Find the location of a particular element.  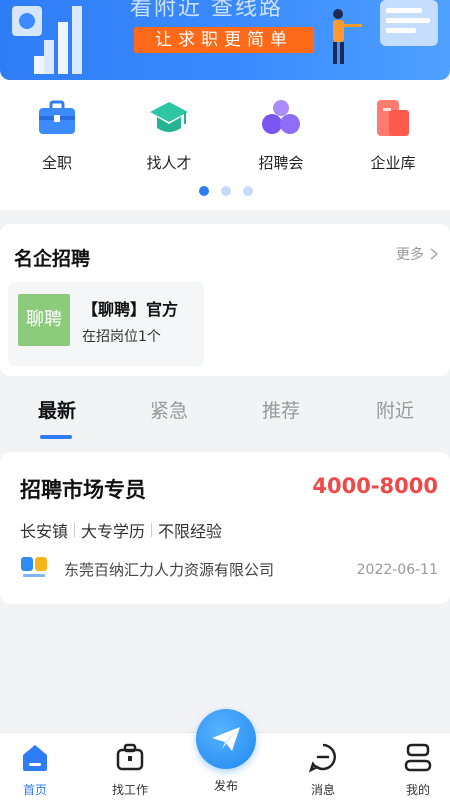

category-find-talent: 找人才 is located at coordinates (169, 135).